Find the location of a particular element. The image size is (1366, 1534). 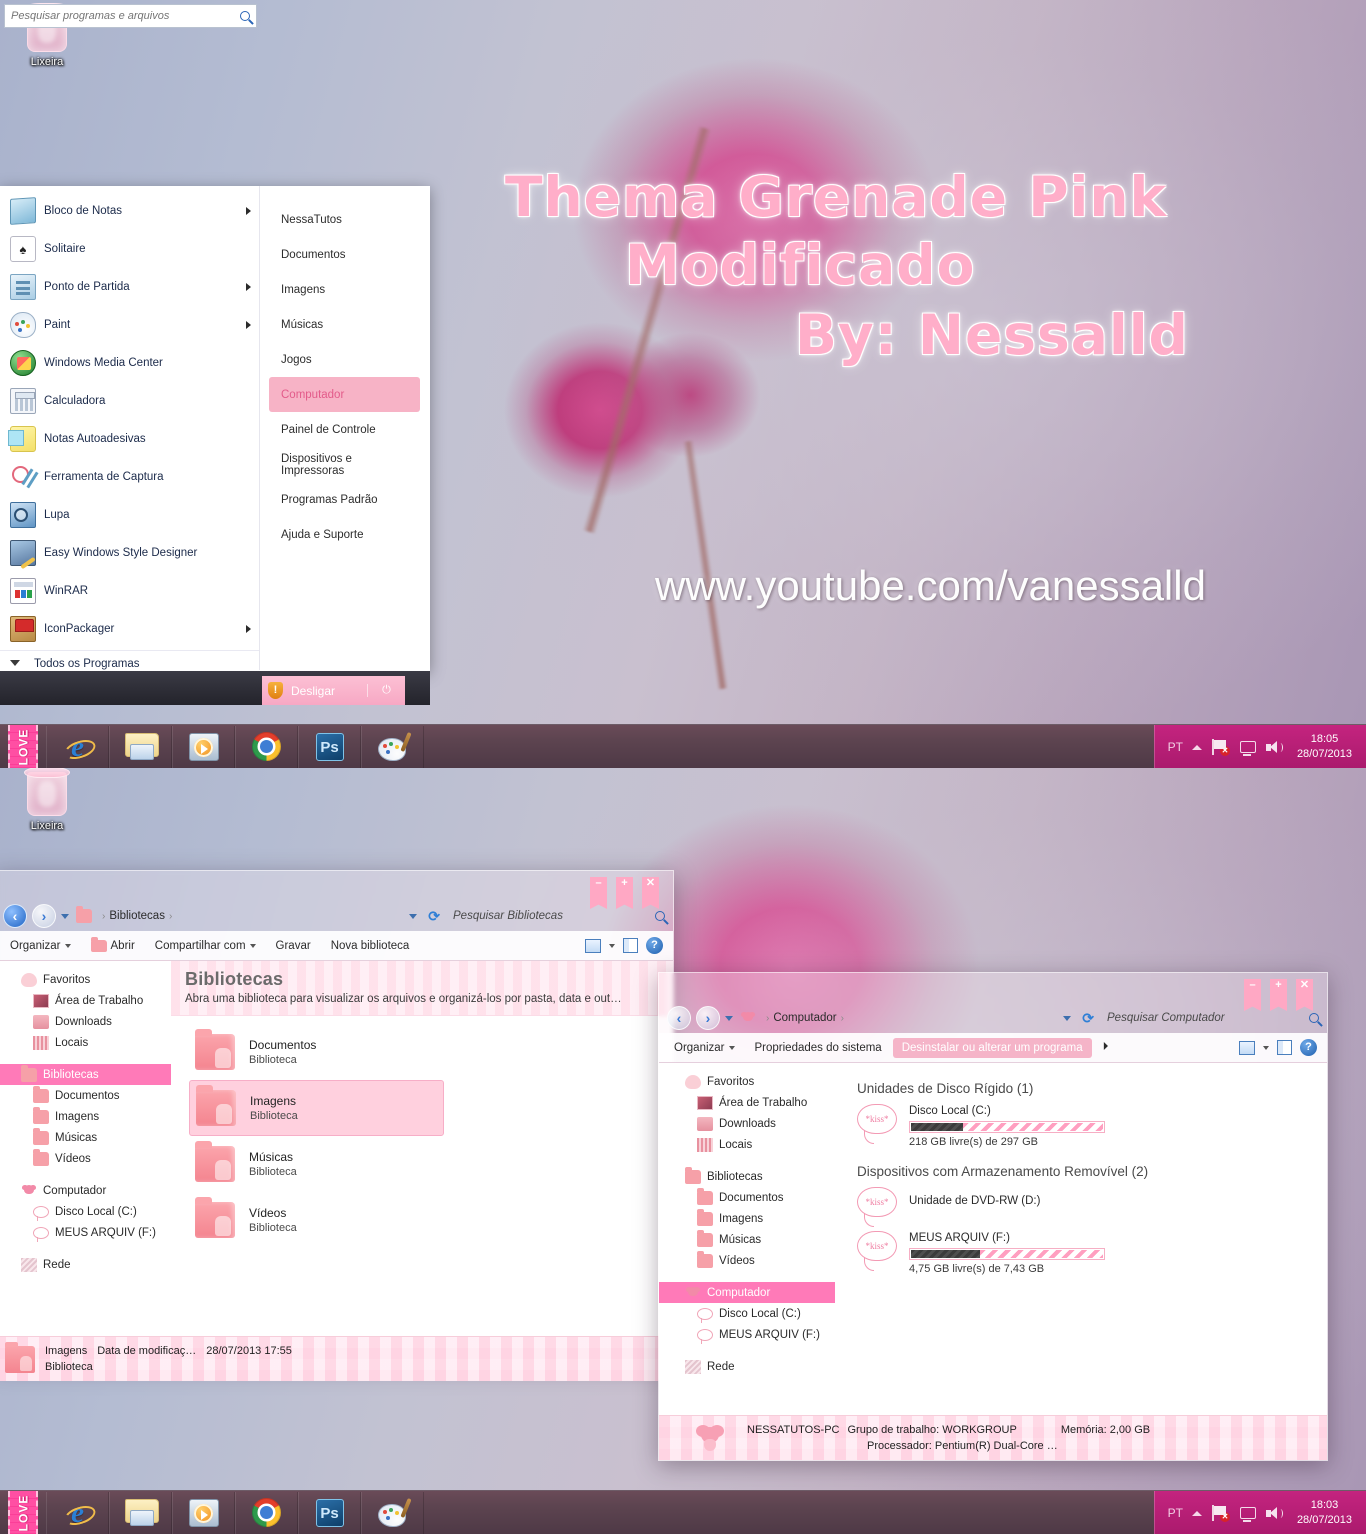

search-box-computador: Pesquisar Computador is located at coordinates (1209, 1018).